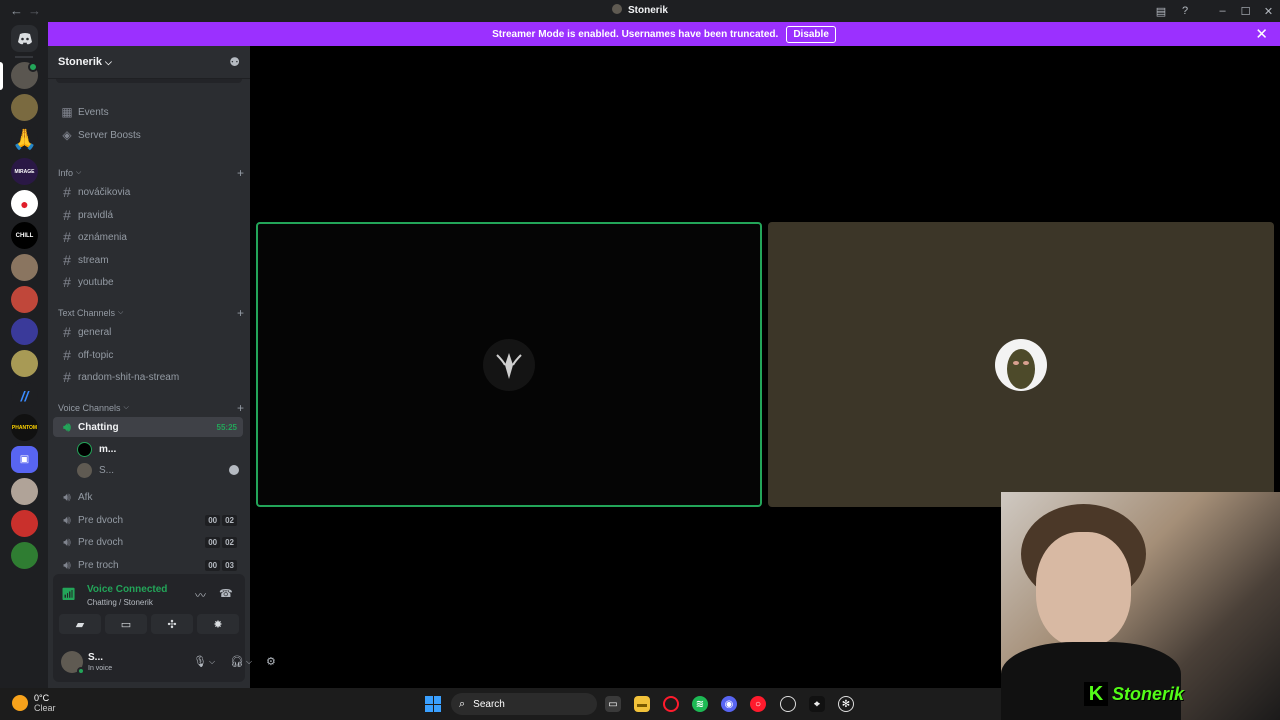  Describe the element at coordinates (148, 332) in the screenshot. I see `channel-item: # general` at that location.